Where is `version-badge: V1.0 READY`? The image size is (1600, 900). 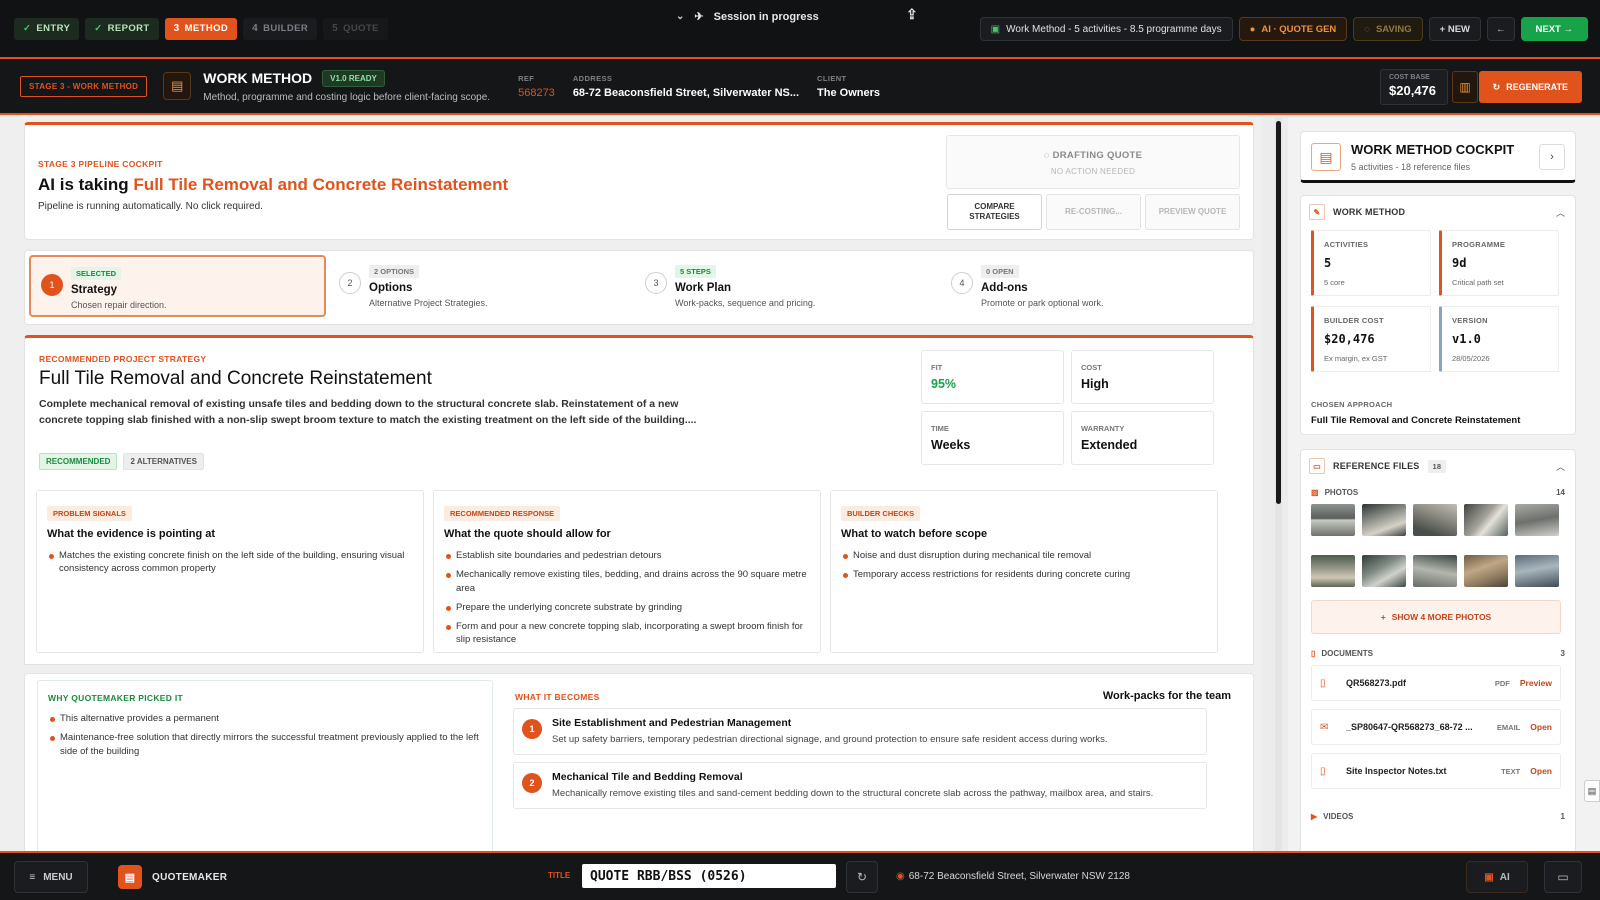
version-badge: V1.0 READY is located at coordinates (353, 78).